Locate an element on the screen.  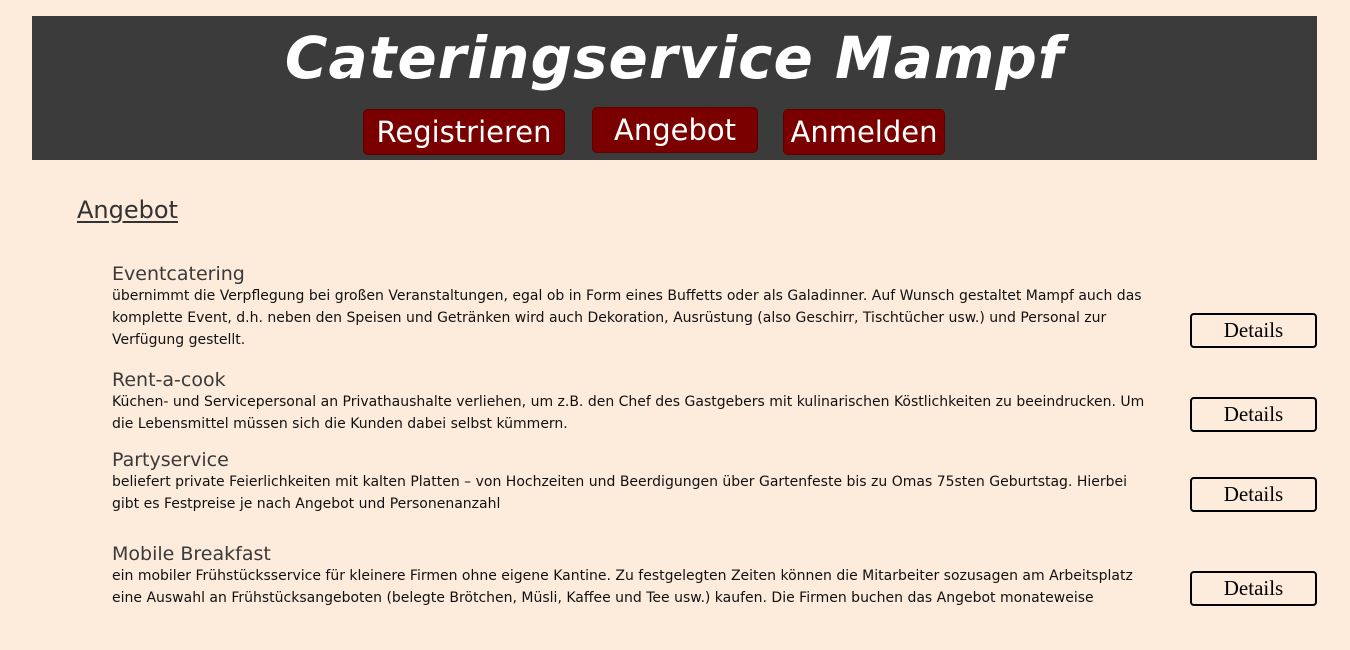
offer-title: Mobile Breakfast is located at coordinates (191, 554).